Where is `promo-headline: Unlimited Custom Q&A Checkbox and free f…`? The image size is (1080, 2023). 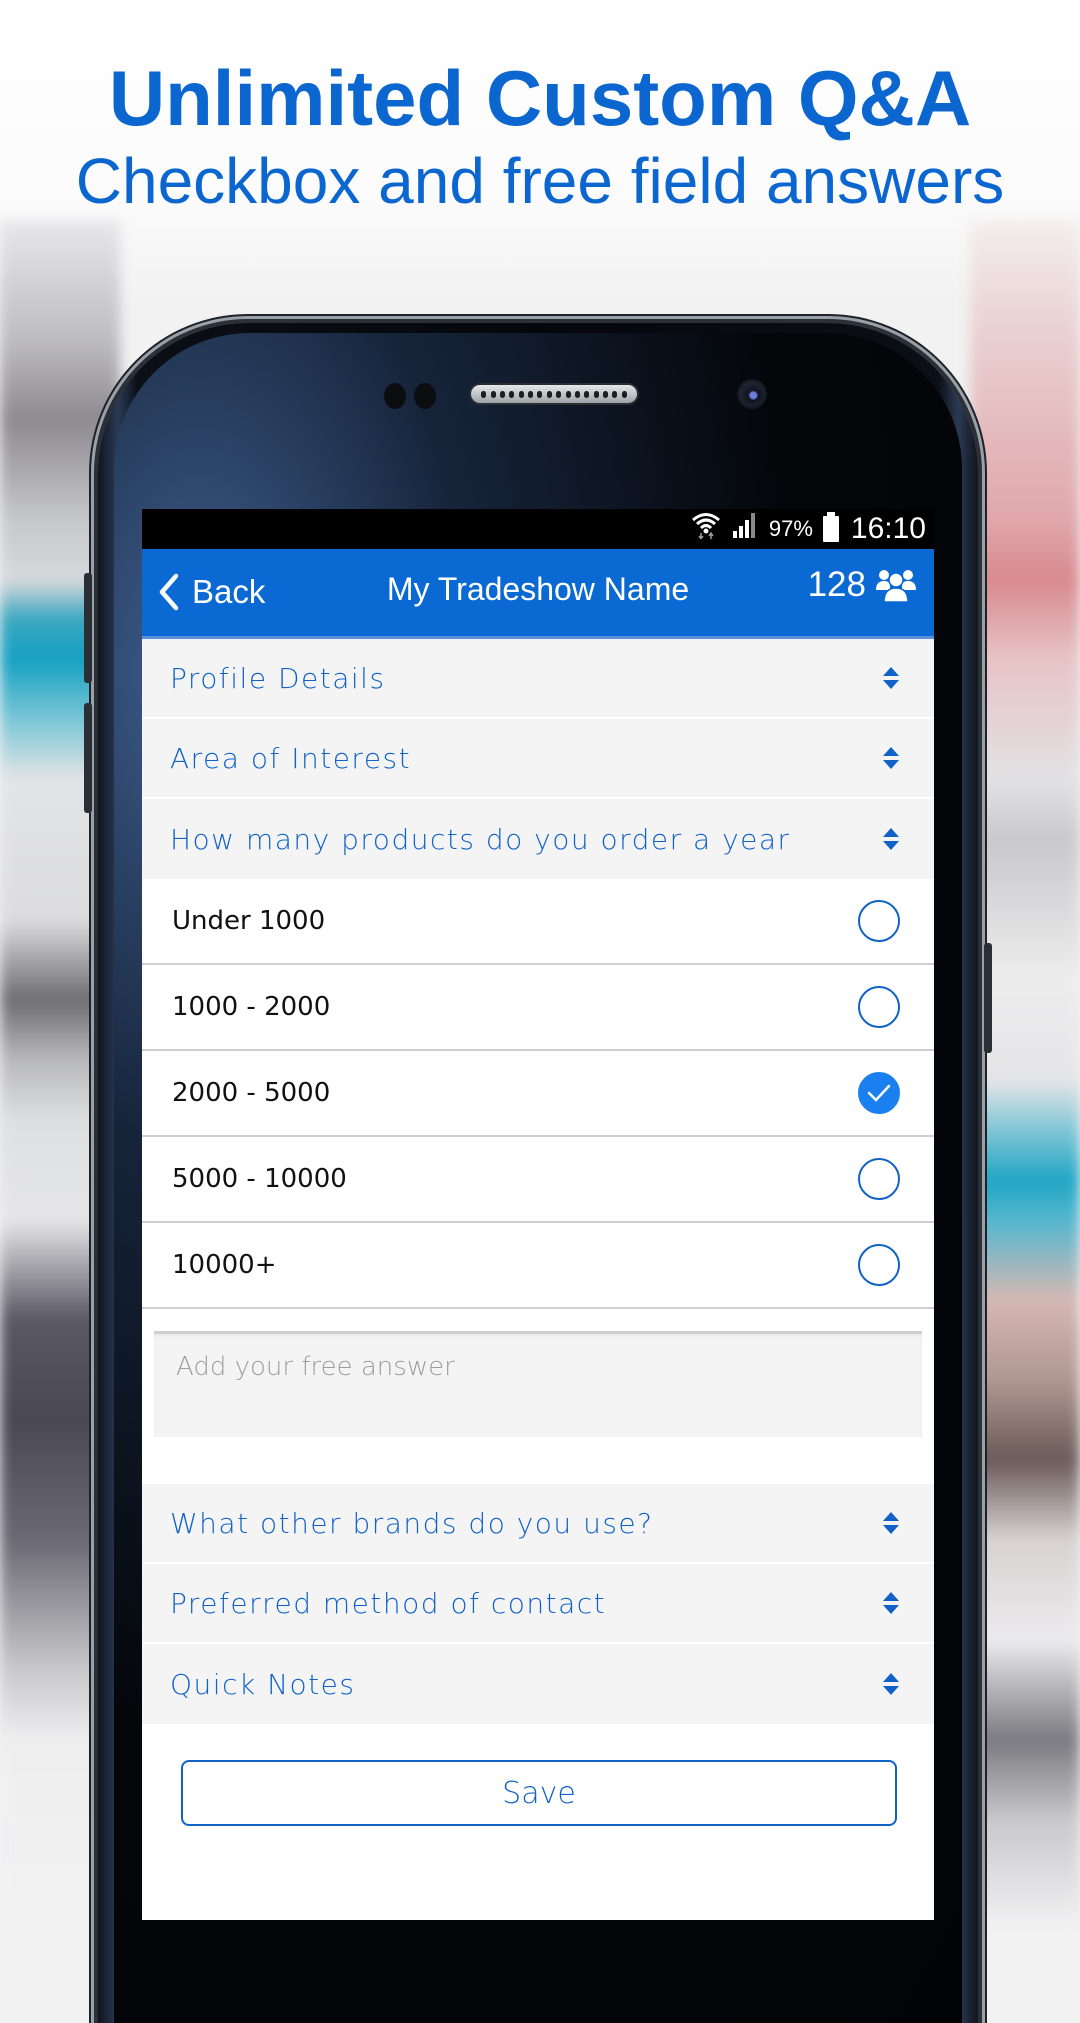
promo-headline: Unlimited Custom Q&A Checkbox and free f… is located at coordinates (540, 138).